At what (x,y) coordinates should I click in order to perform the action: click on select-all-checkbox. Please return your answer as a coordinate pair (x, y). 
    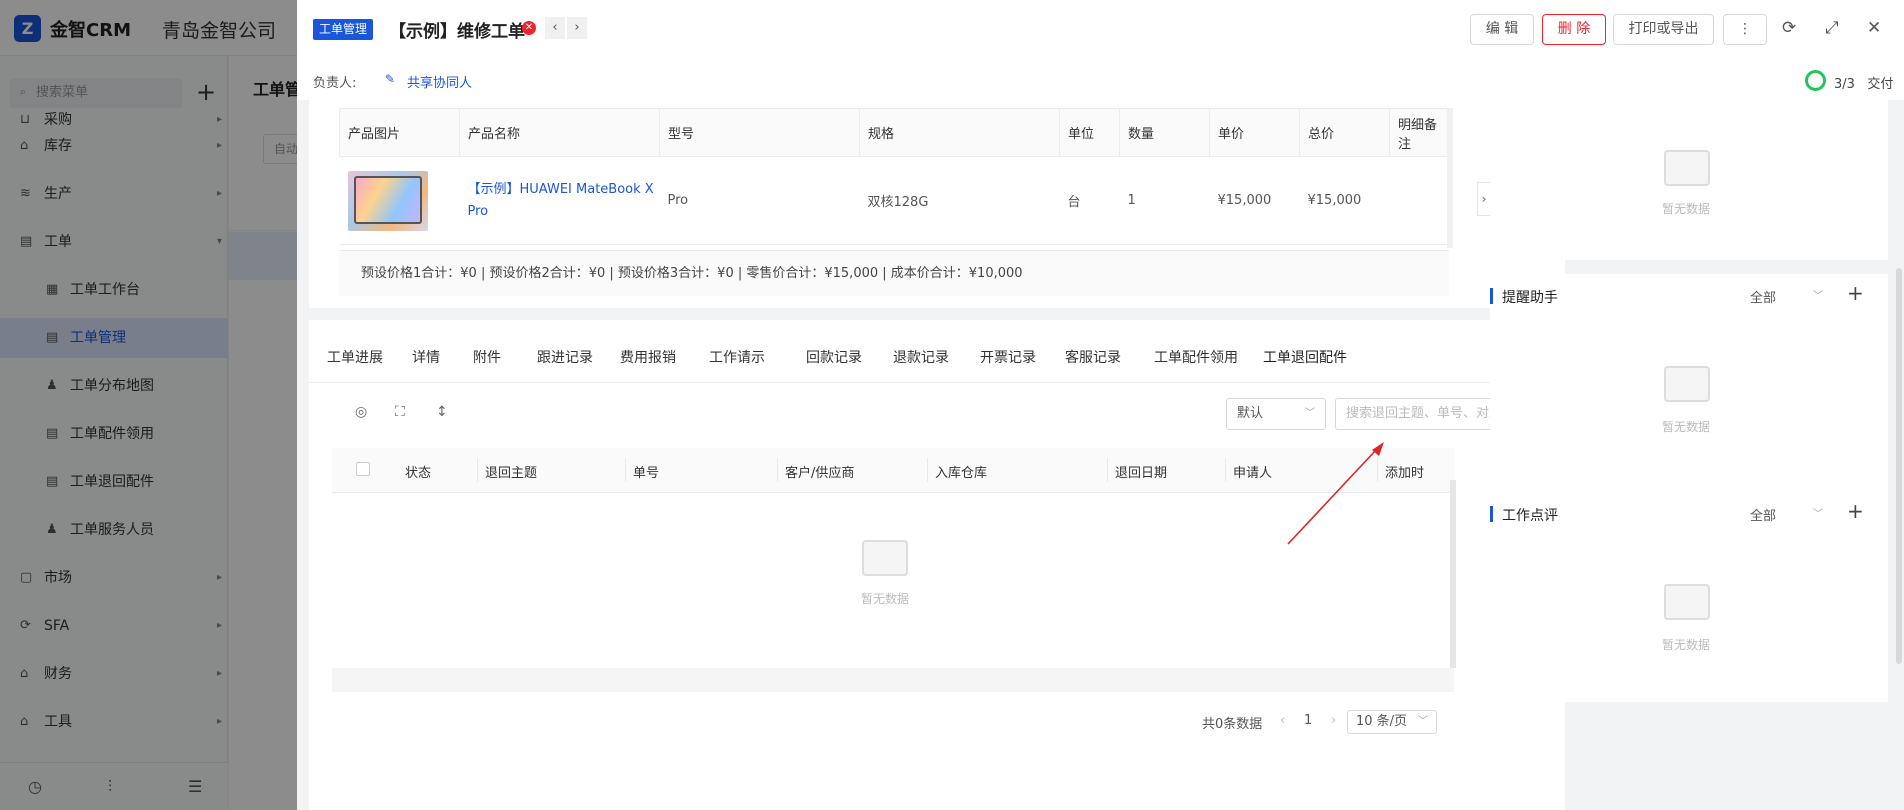
    Looking at the image, I should click on (363, 469).